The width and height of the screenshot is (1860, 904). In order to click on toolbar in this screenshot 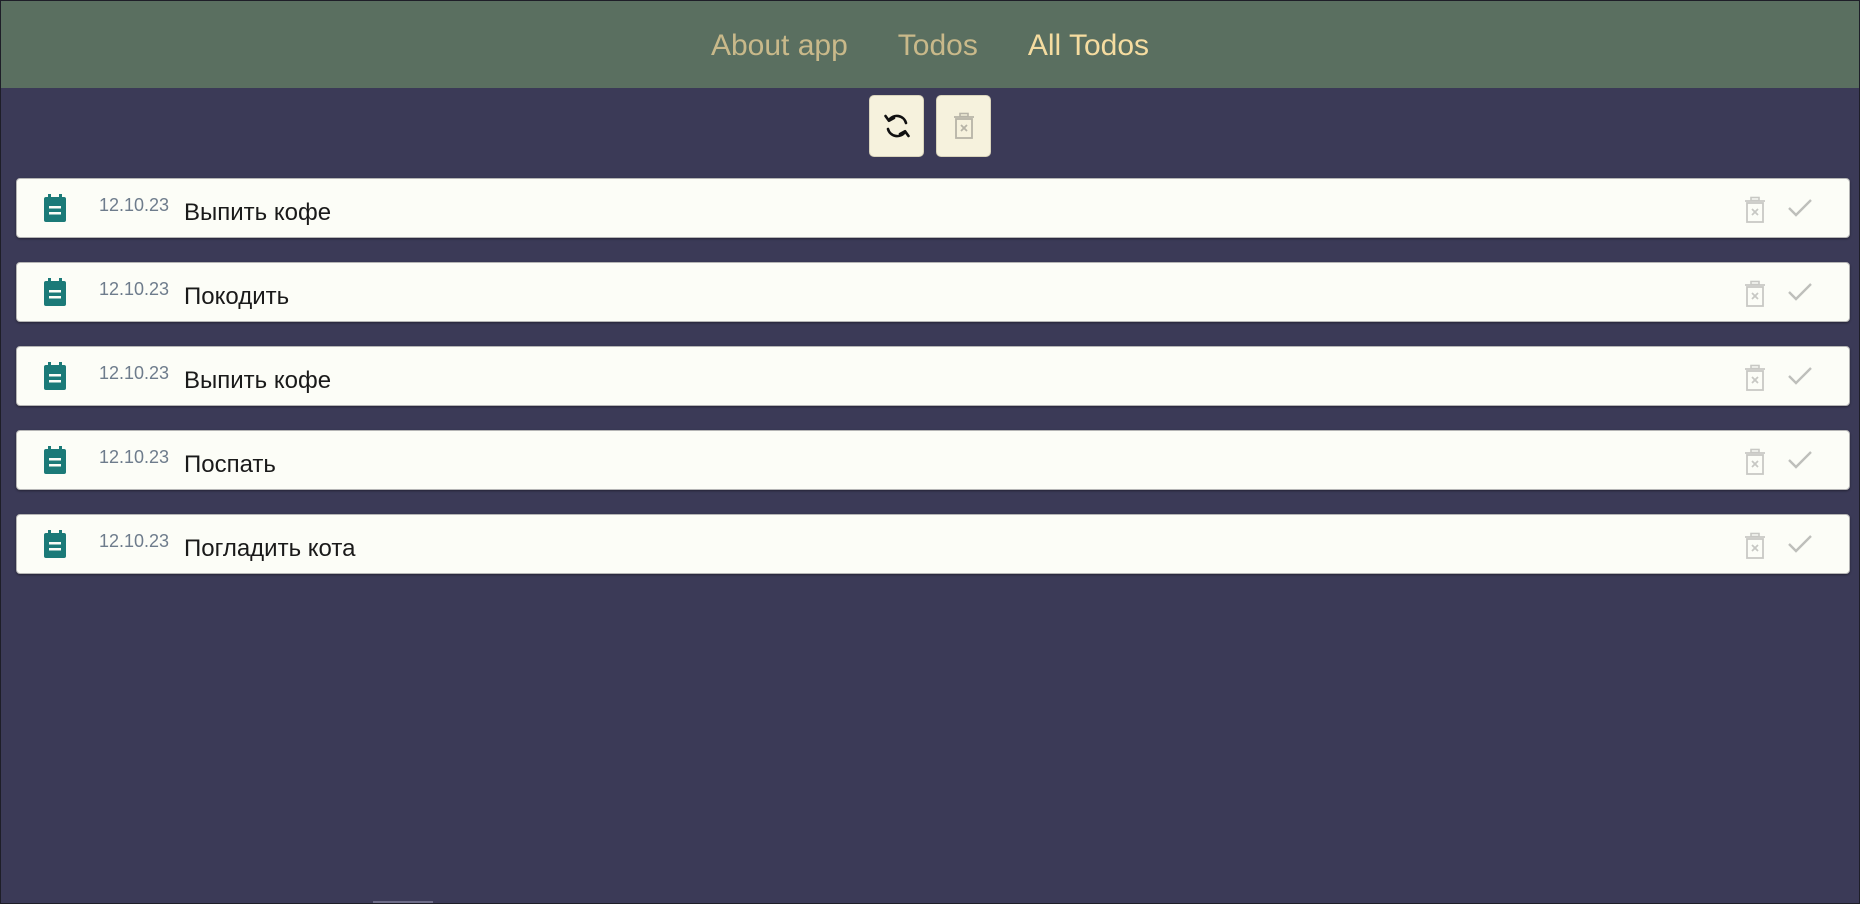, I will do `click(930, 126)`.